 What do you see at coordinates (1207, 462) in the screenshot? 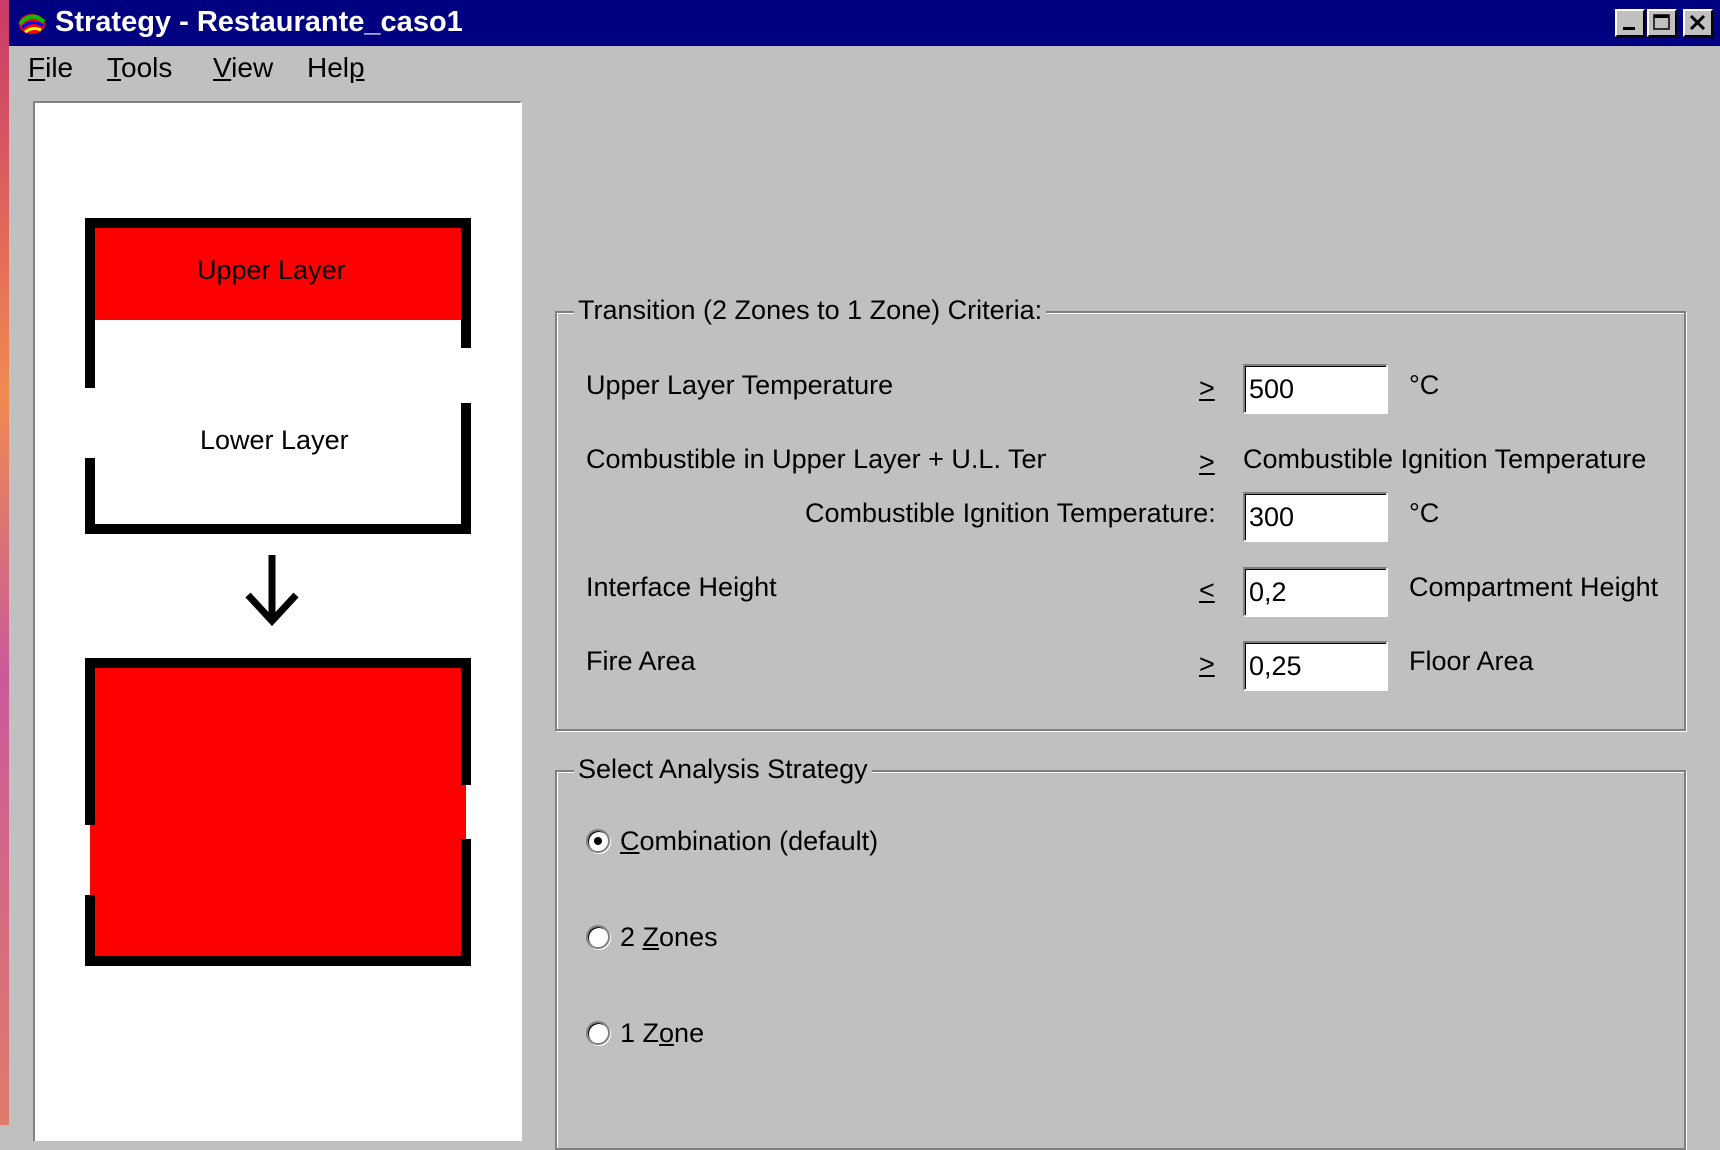
I see `combustible-operator: >` at bounding box center [1207, 462].